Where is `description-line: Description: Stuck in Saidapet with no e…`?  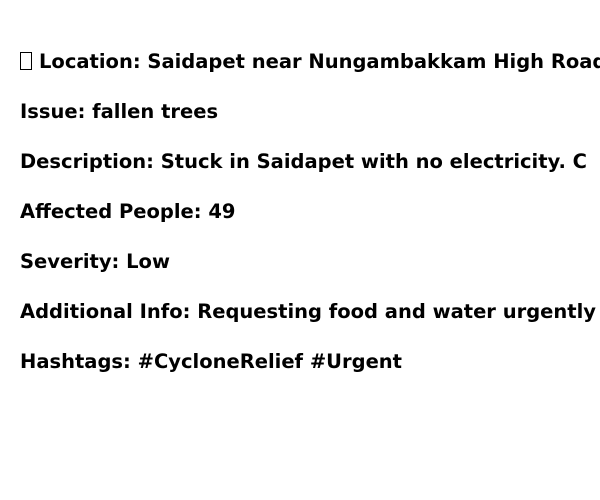 description-line: Description: Stuck in Saidapet with no e… is located at coordinates (303, 161).